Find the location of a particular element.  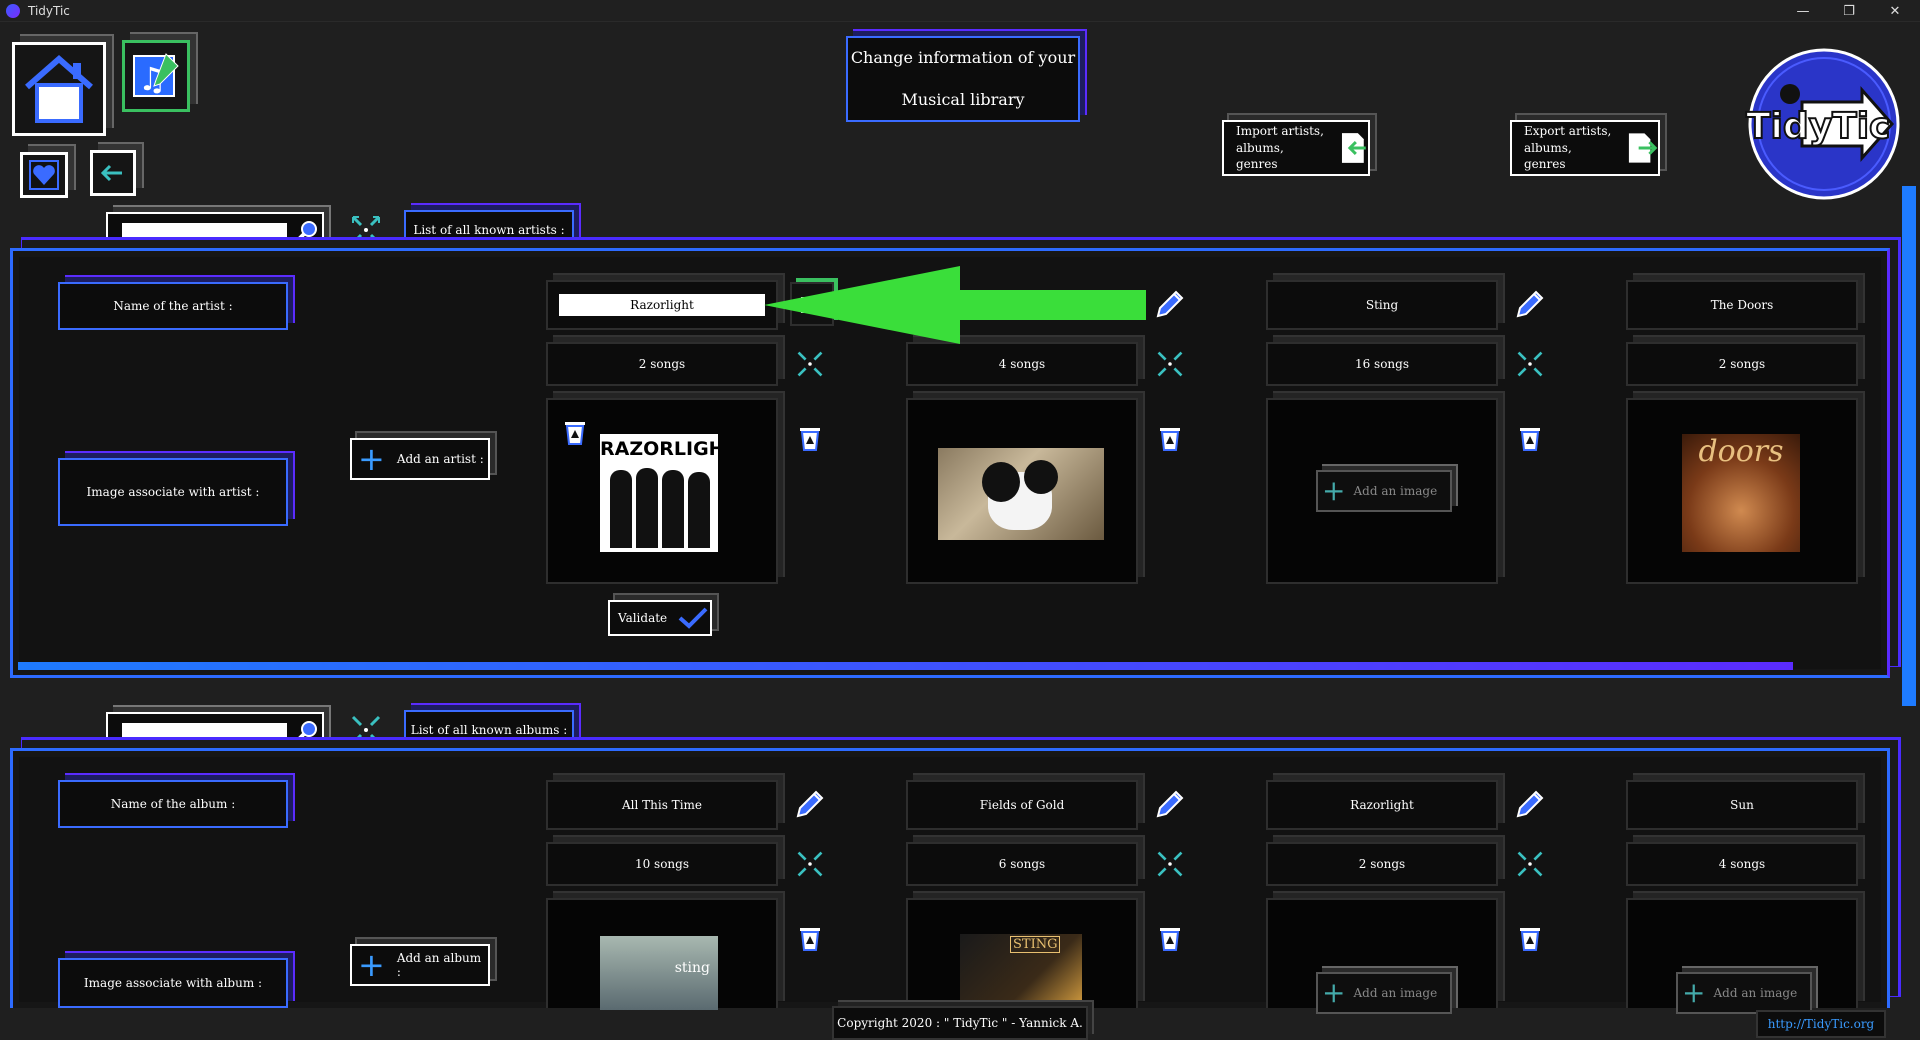

tidytic-logo: TidyTic is located at coordinates (1822, 122).